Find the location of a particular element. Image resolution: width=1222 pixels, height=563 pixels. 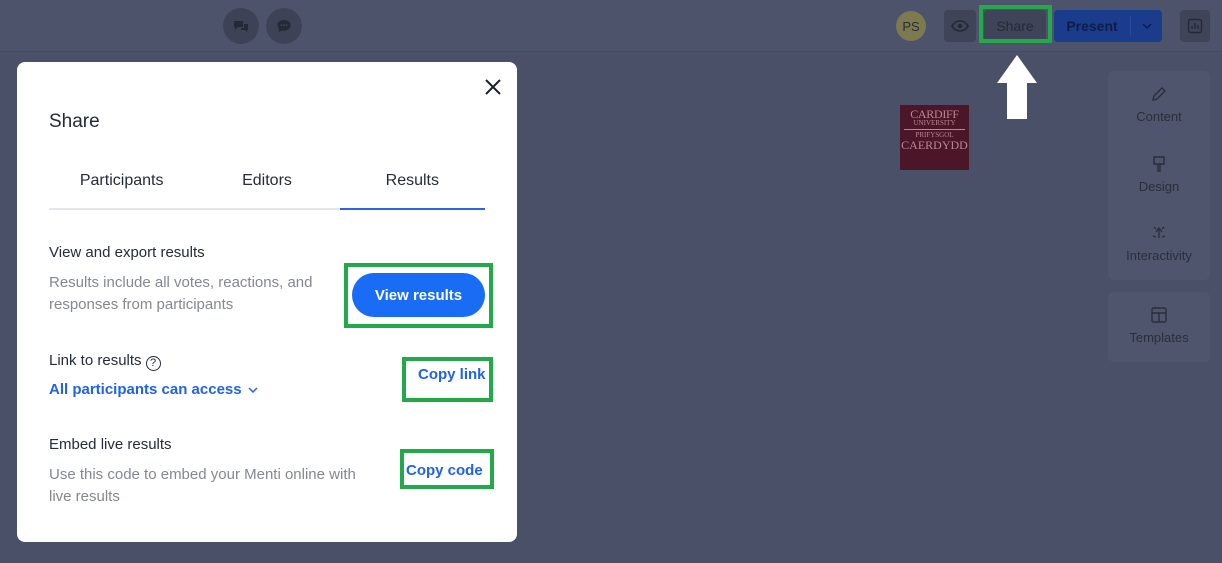

embed-heading: Embed live results is located at coordinates (110, 444).